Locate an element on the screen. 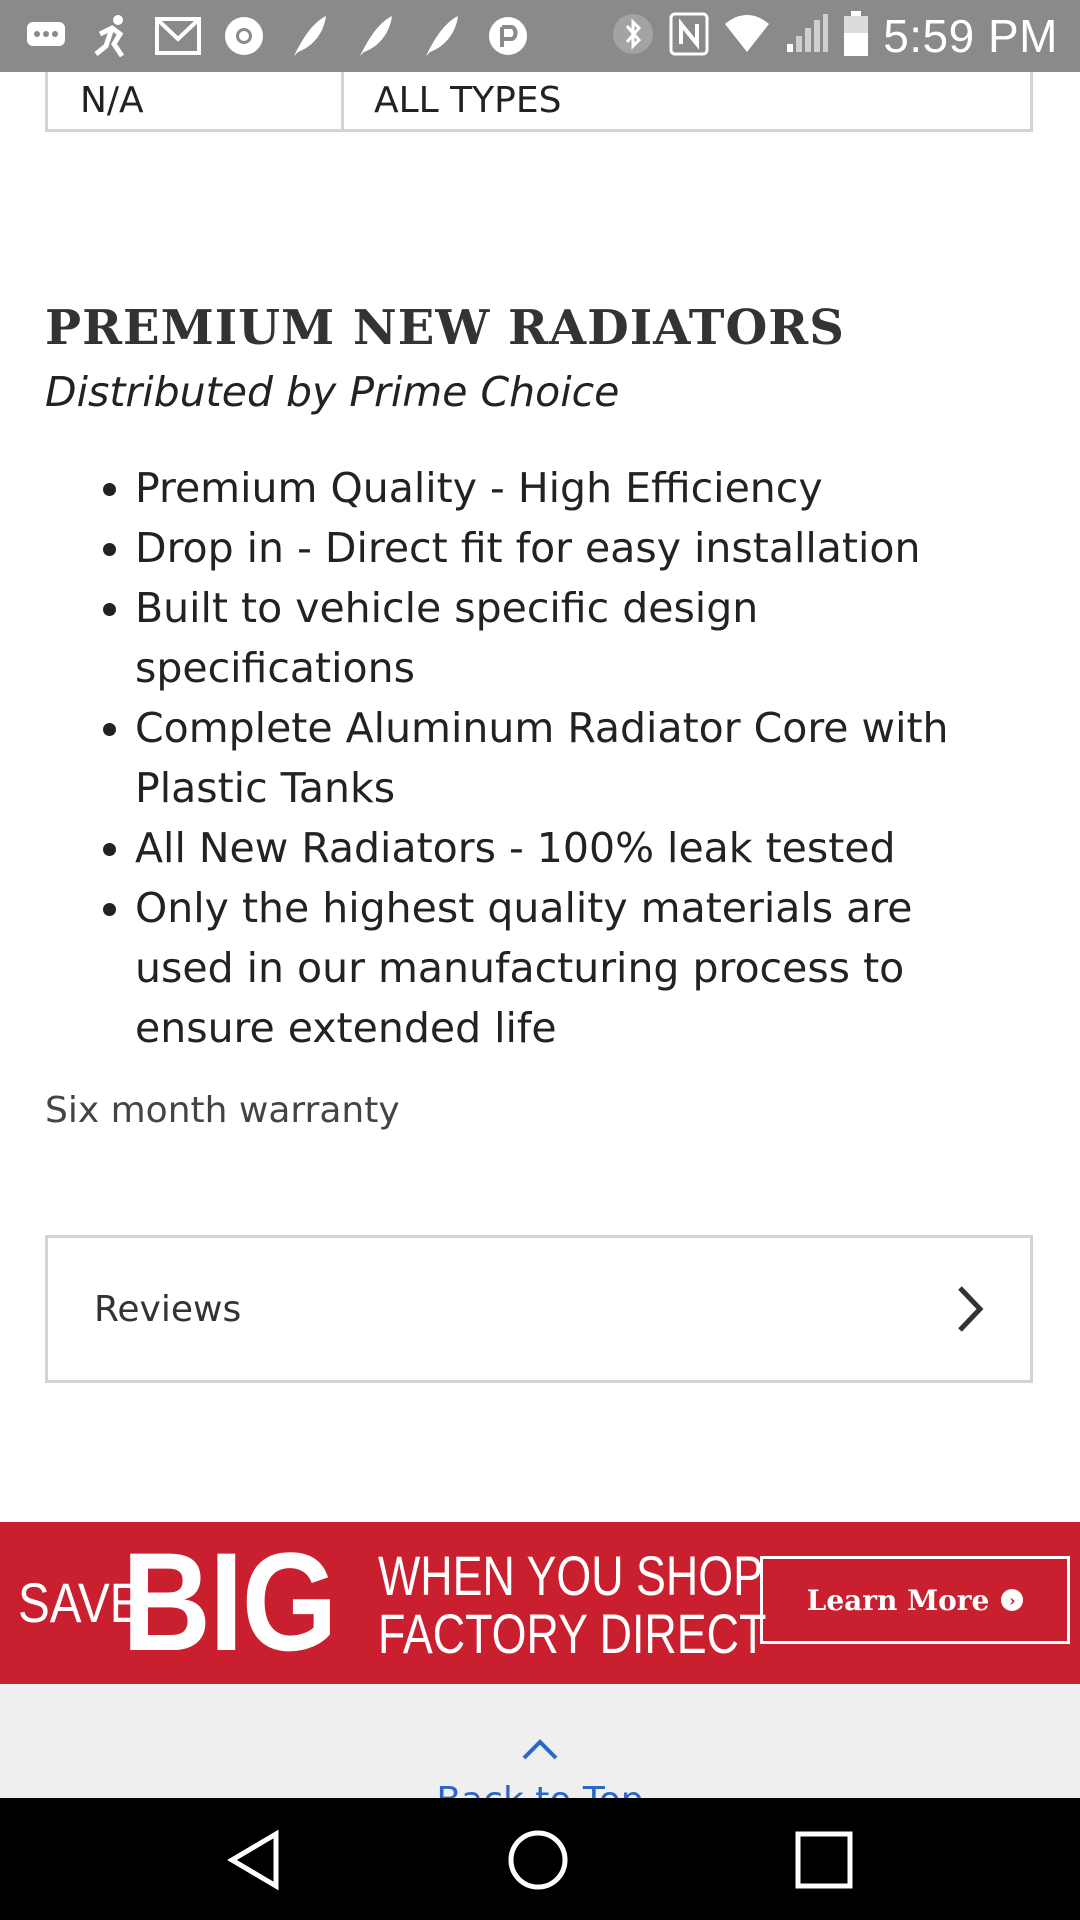 This screenshot has height=1920, width=1080. gmail-icon is located at coordinates (178, 36).